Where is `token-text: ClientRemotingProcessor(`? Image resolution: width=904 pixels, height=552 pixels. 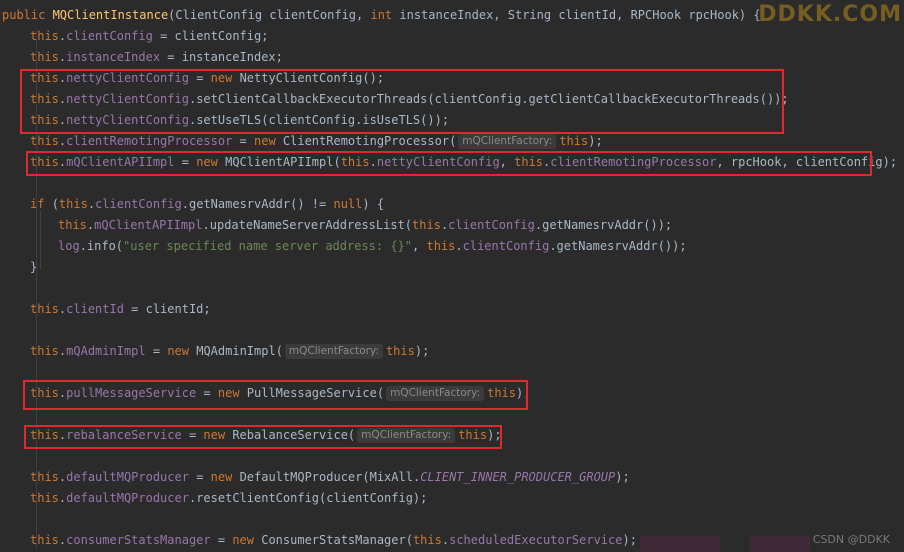 token-text: ClientRemotingProcessor( is located at coordinates (369, 141).